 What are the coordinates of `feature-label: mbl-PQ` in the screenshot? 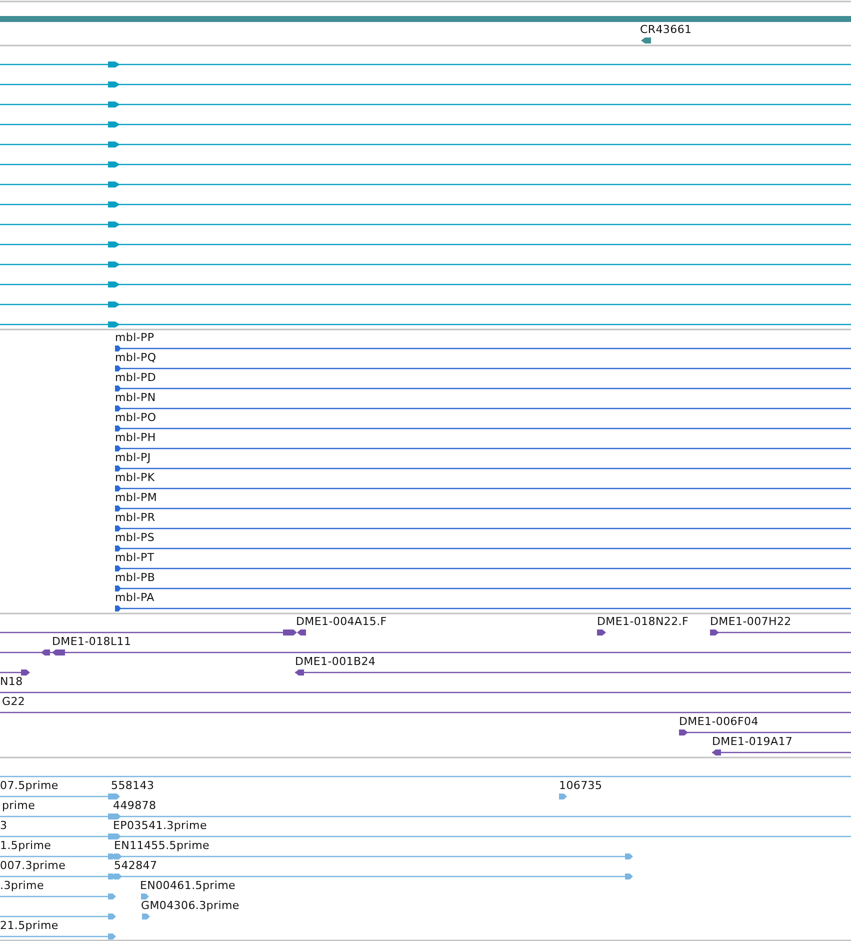 It's located at (135, 357).